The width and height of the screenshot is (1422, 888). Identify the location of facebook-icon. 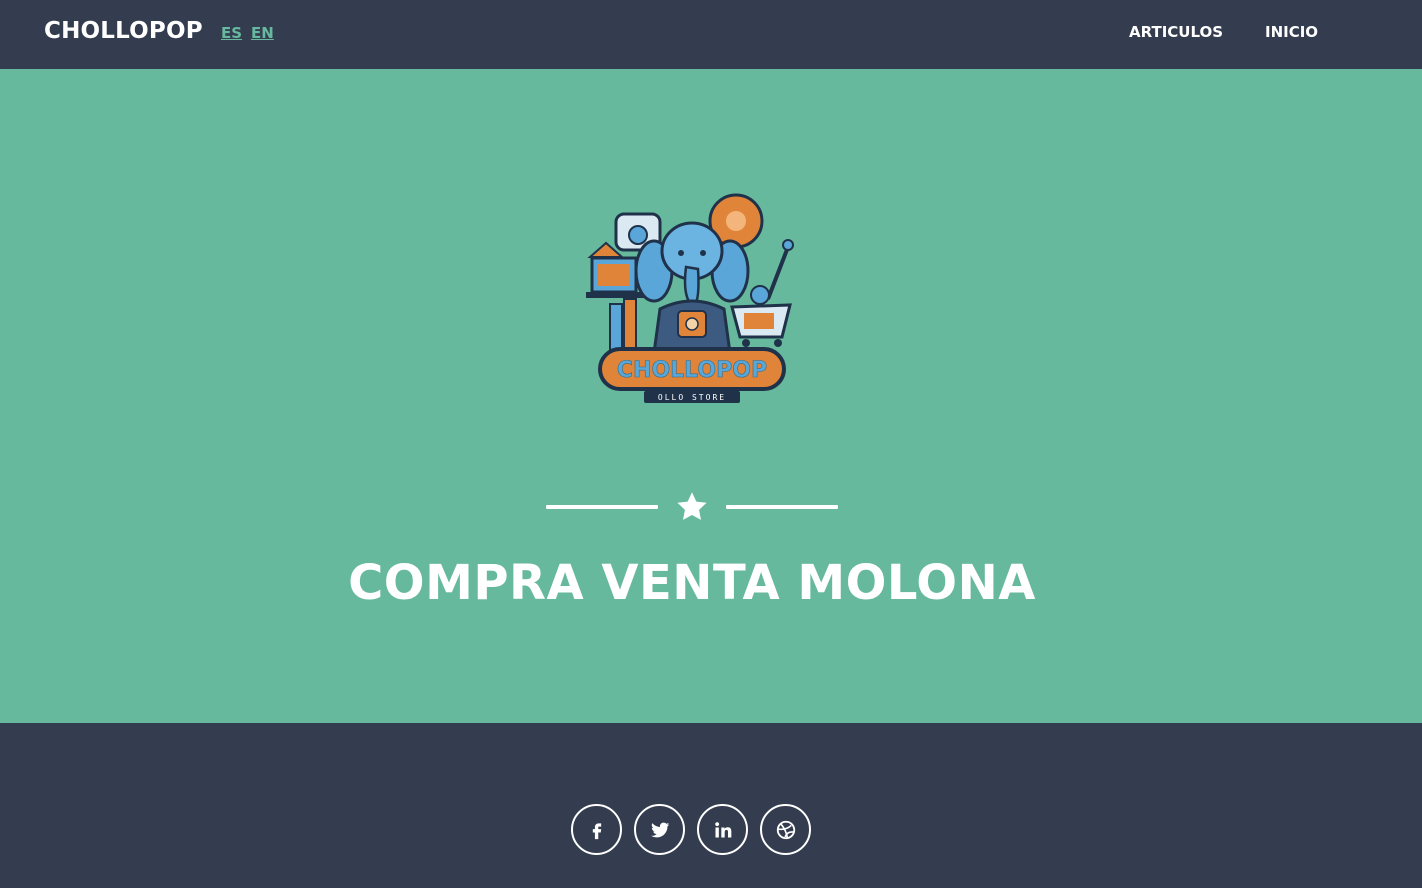
(596, 830).